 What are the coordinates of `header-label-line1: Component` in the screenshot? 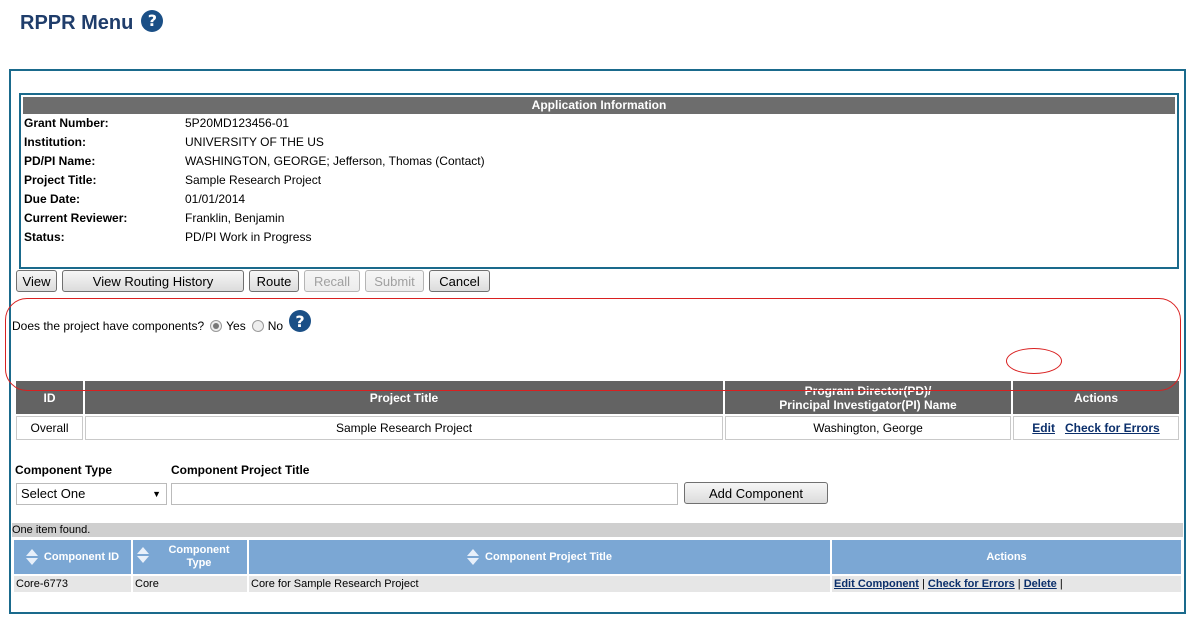 It's located at (199, 550).